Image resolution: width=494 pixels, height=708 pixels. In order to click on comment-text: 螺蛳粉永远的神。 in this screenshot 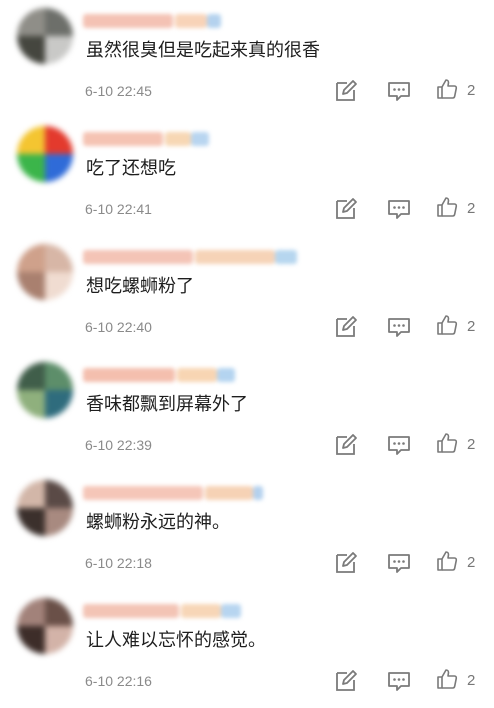, I will do `click(158, 522)`.